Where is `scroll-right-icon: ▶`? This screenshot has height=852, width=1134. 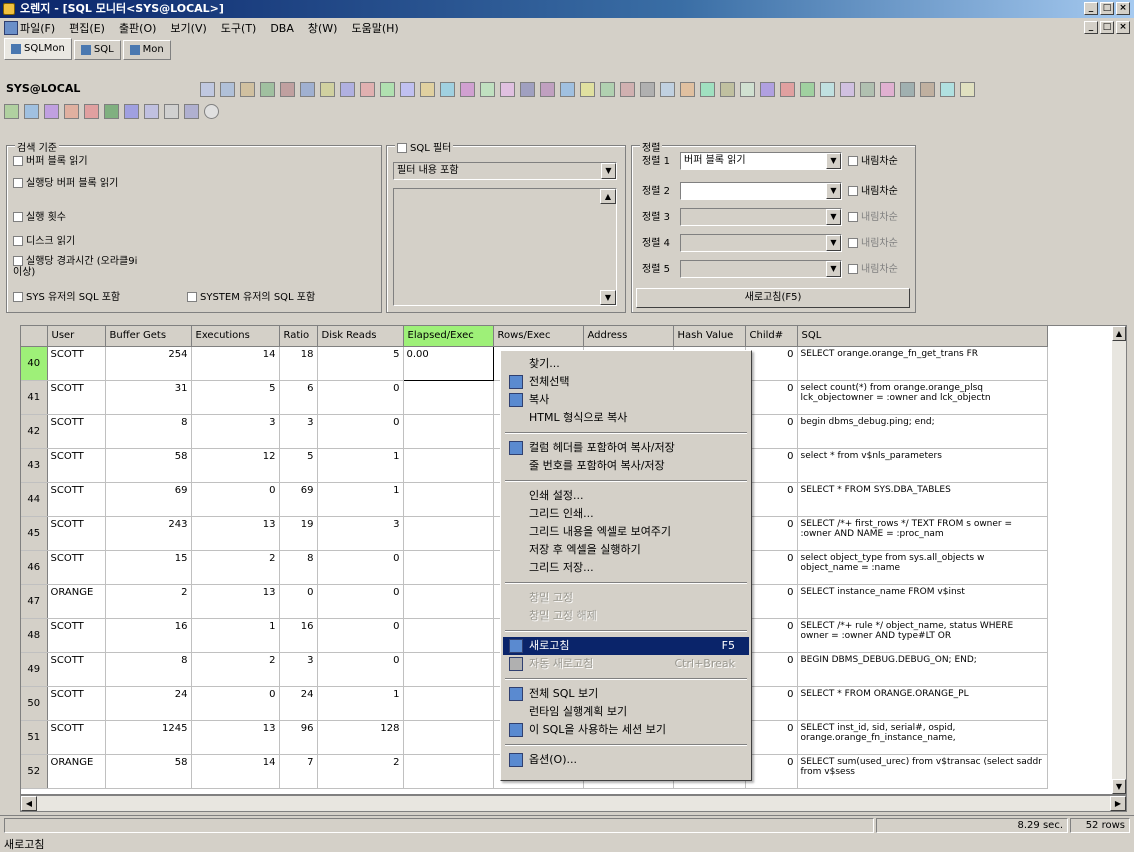
scroll-right-icon: ▶ is located at coordinates (1118, 803).